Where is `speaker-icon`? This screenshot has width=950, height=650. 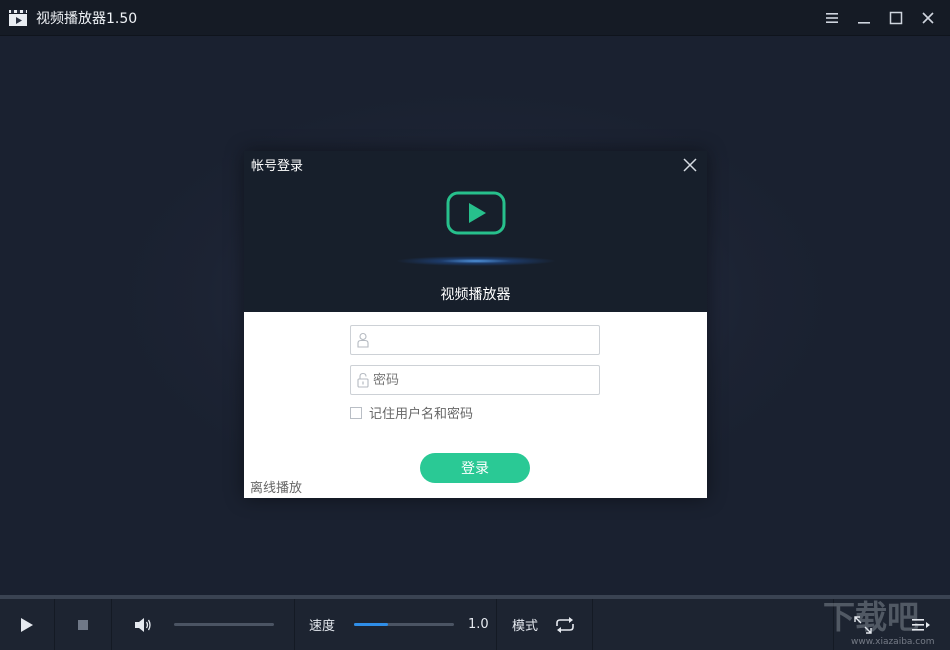 speaker-icon is located at coordinates (143, 624).